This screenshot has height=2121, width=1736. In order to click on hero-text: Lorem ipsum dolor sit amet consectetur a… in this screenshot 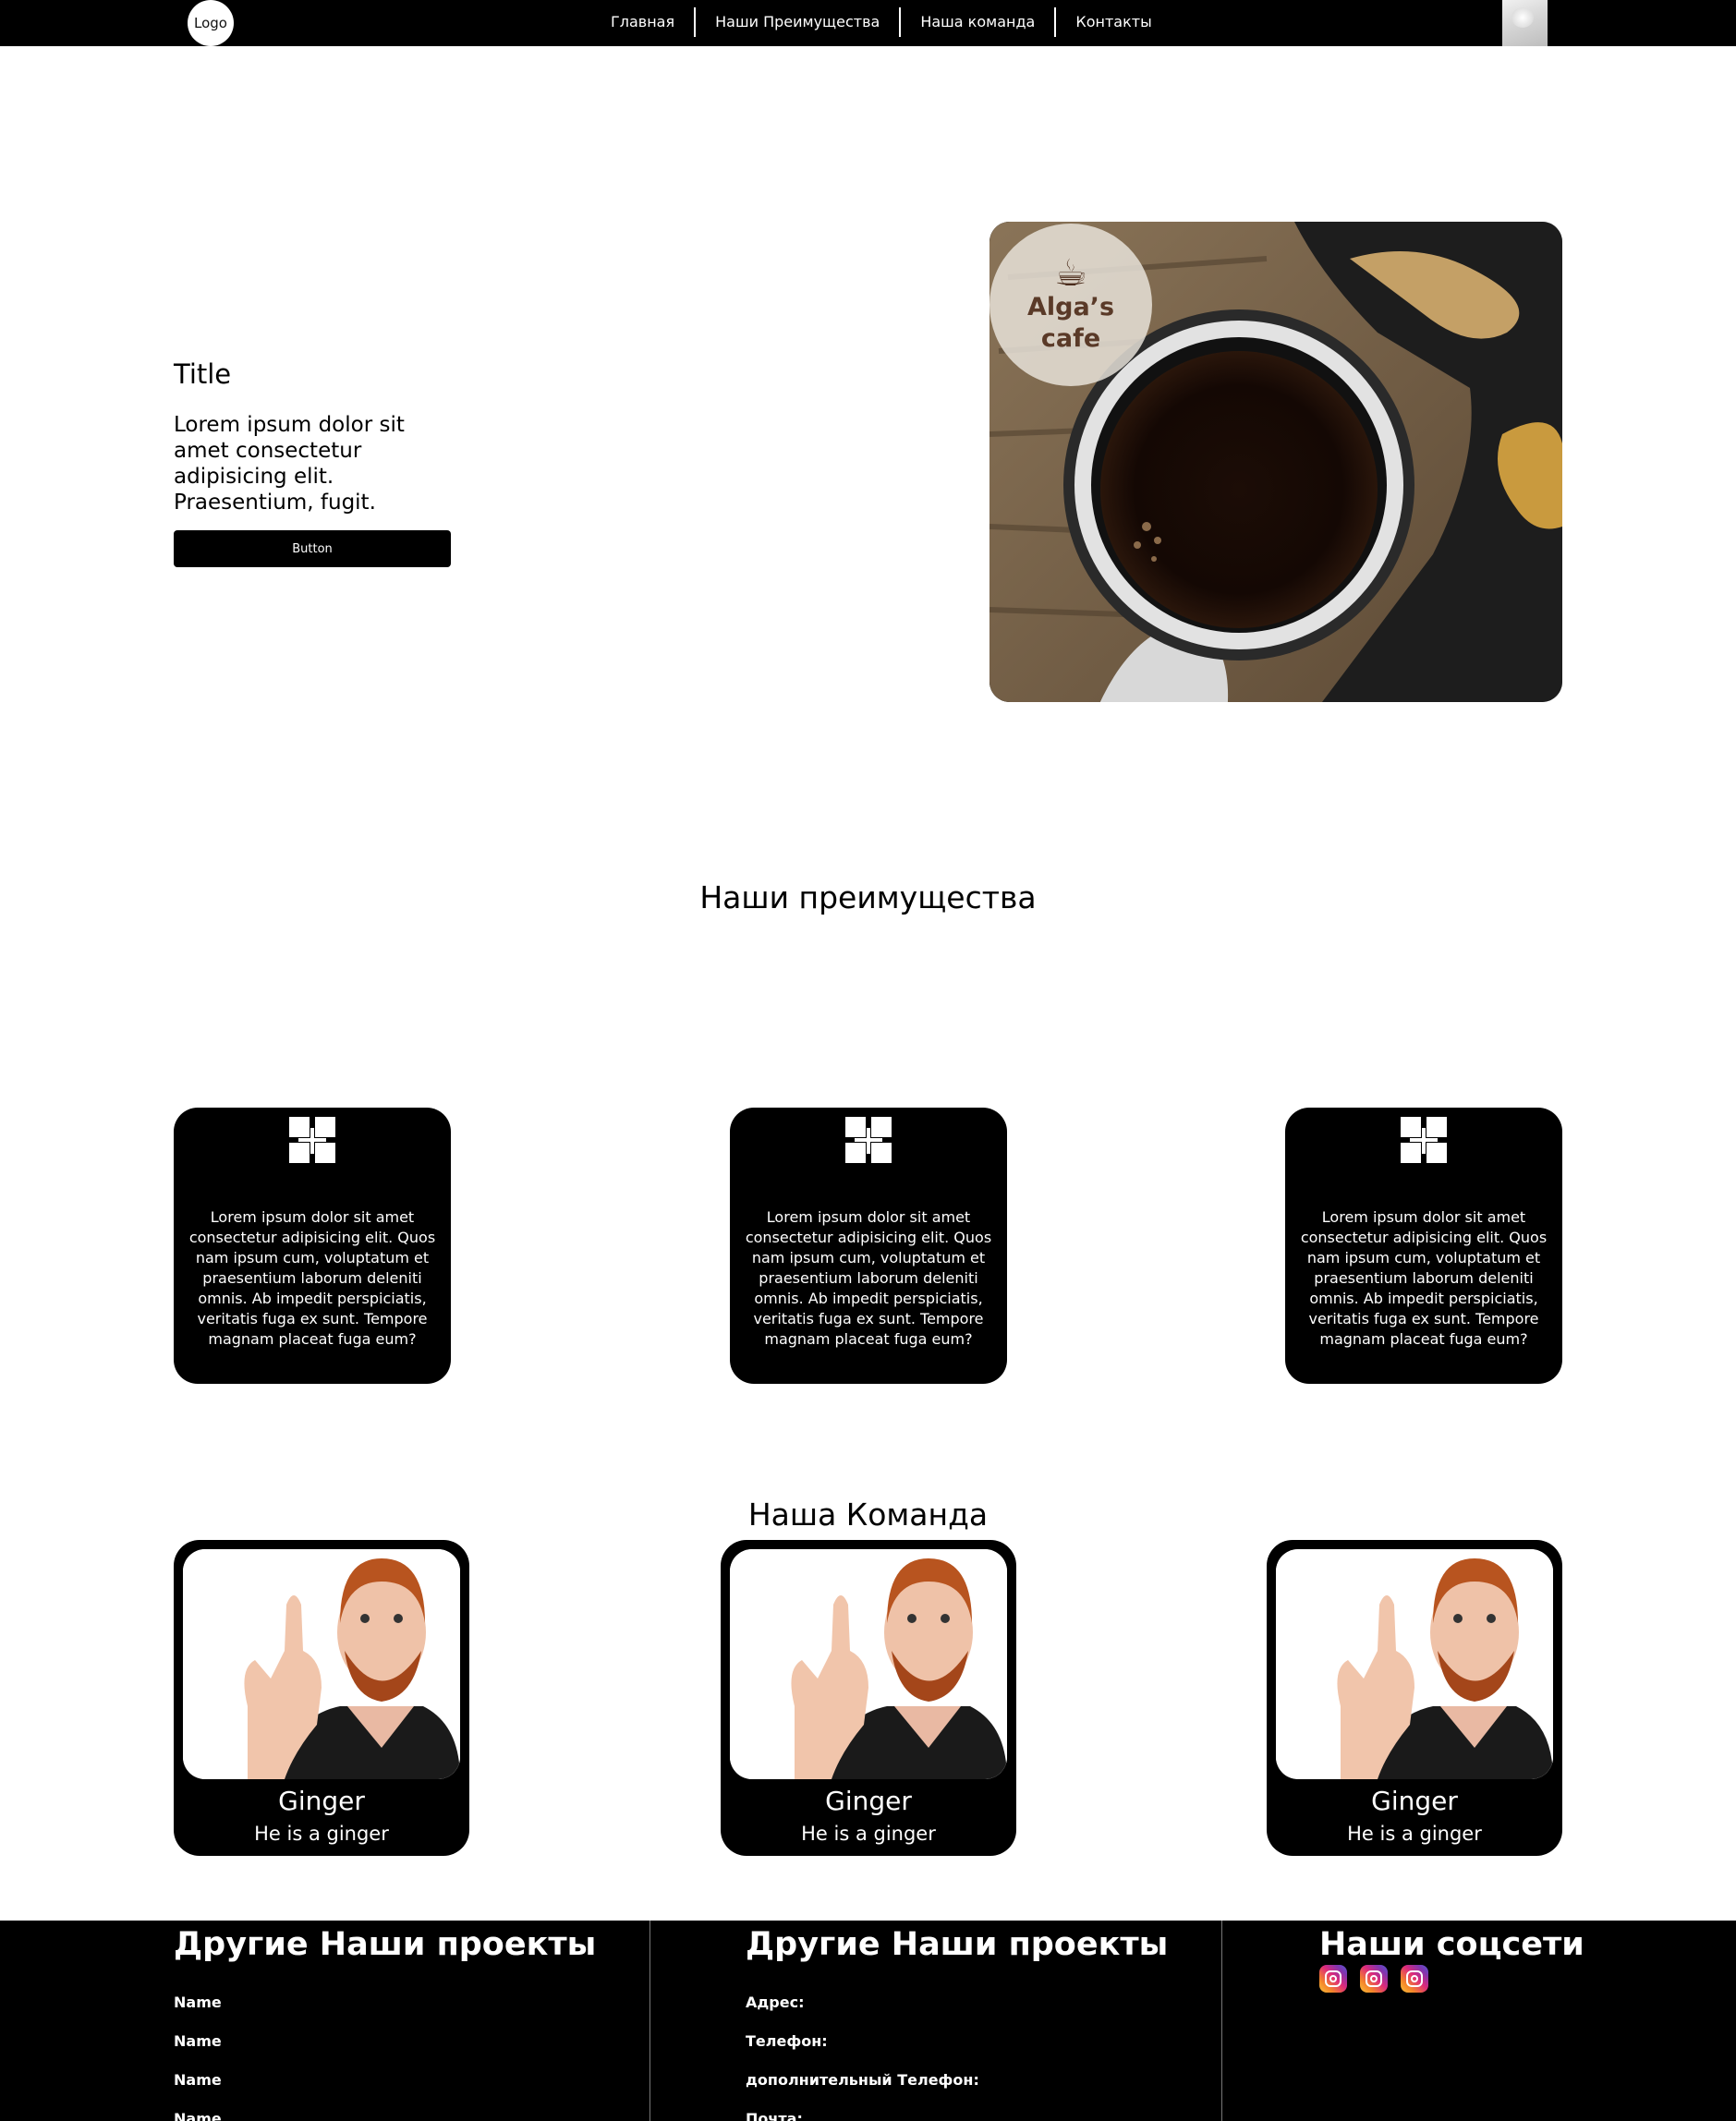, I will do `click(290, 464)`.